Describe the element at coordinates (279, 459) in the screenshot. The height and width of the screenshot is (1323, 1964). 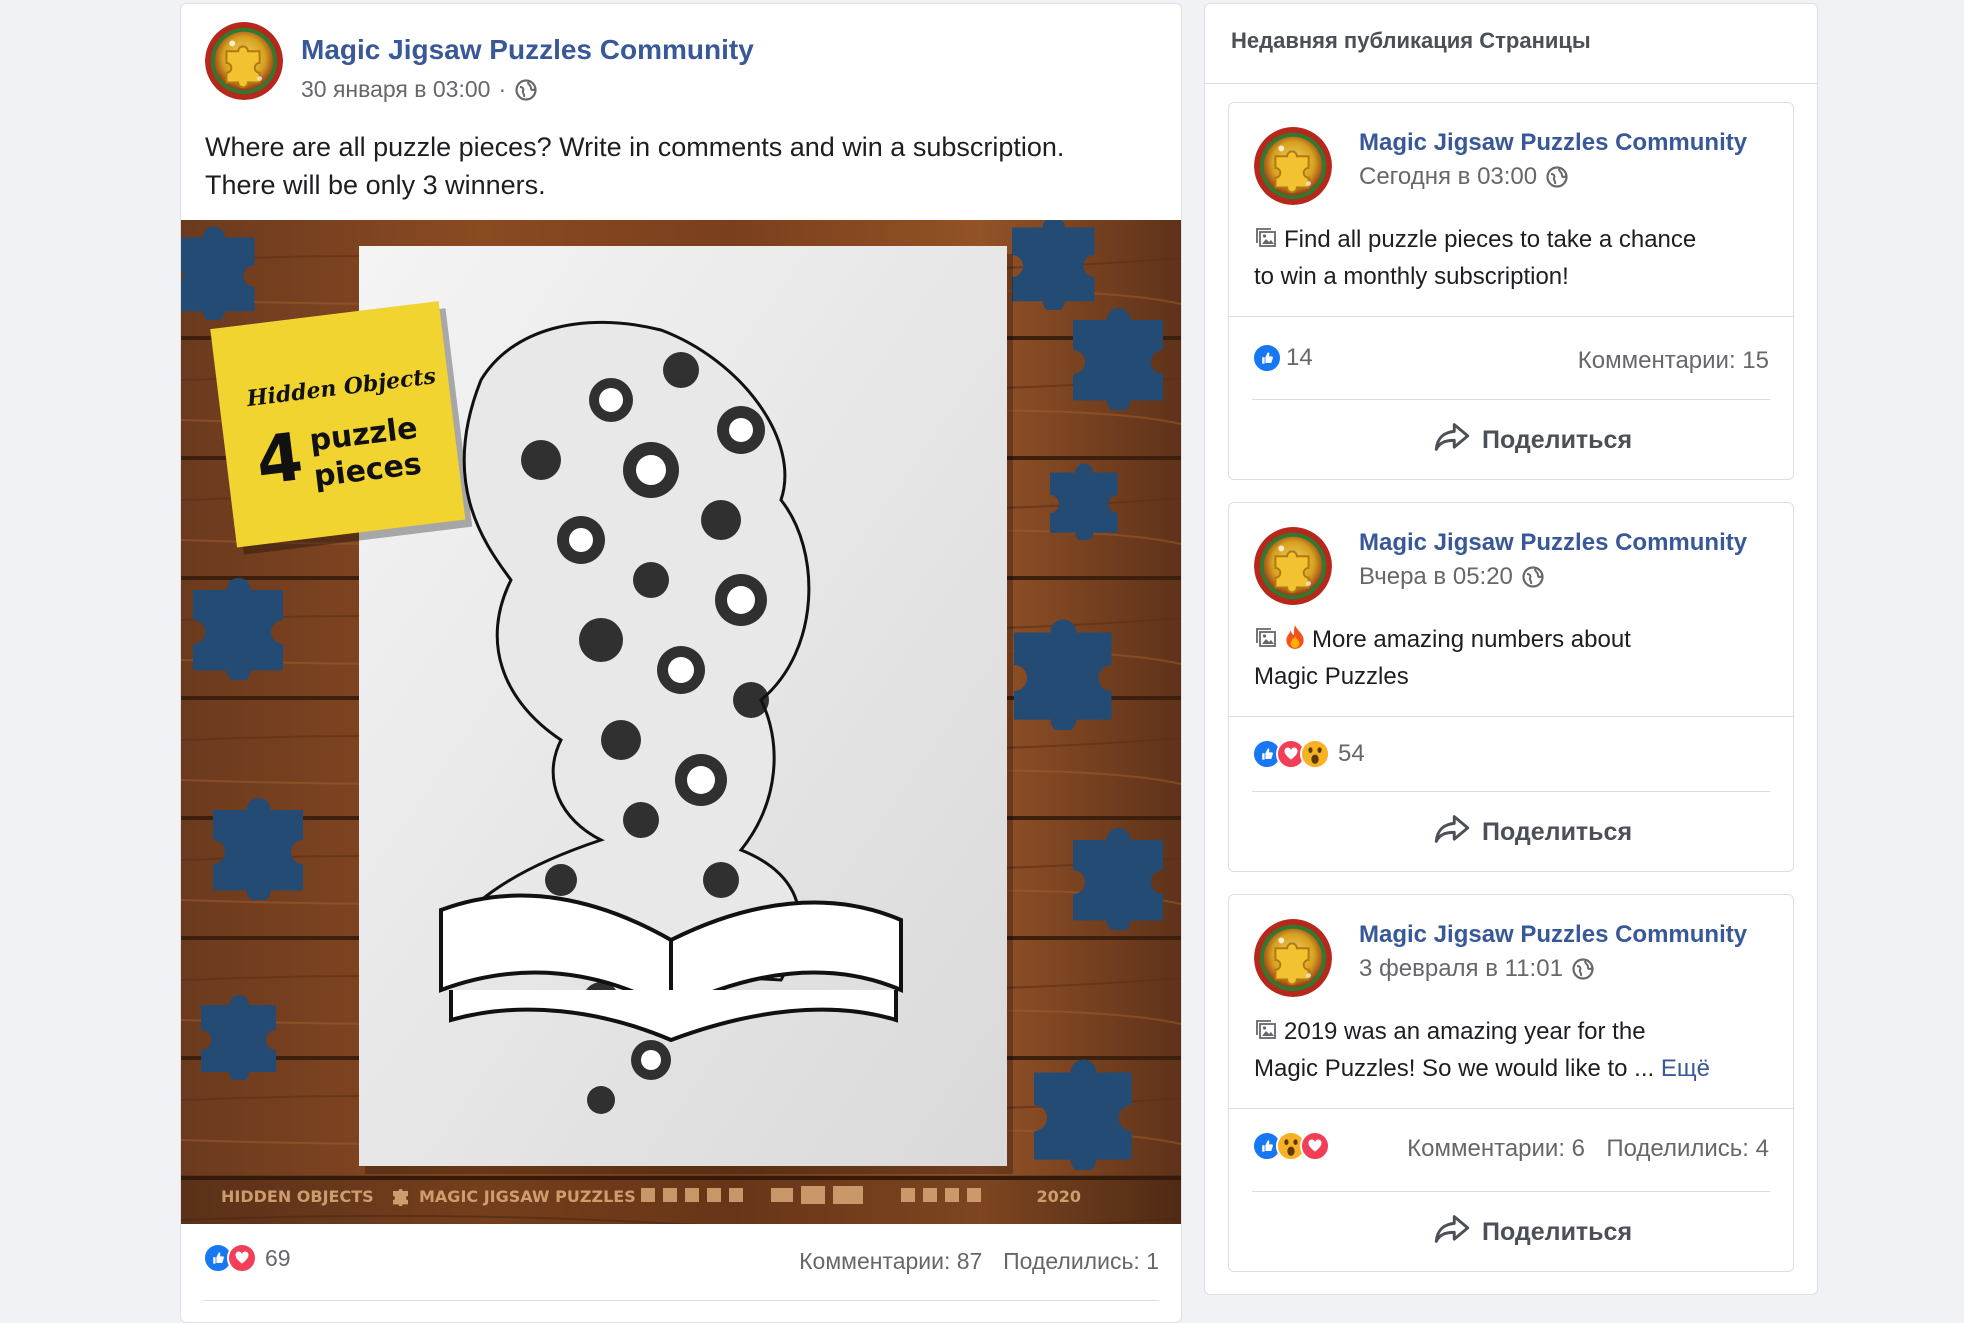
I see `sticky-number: 4` at that location.